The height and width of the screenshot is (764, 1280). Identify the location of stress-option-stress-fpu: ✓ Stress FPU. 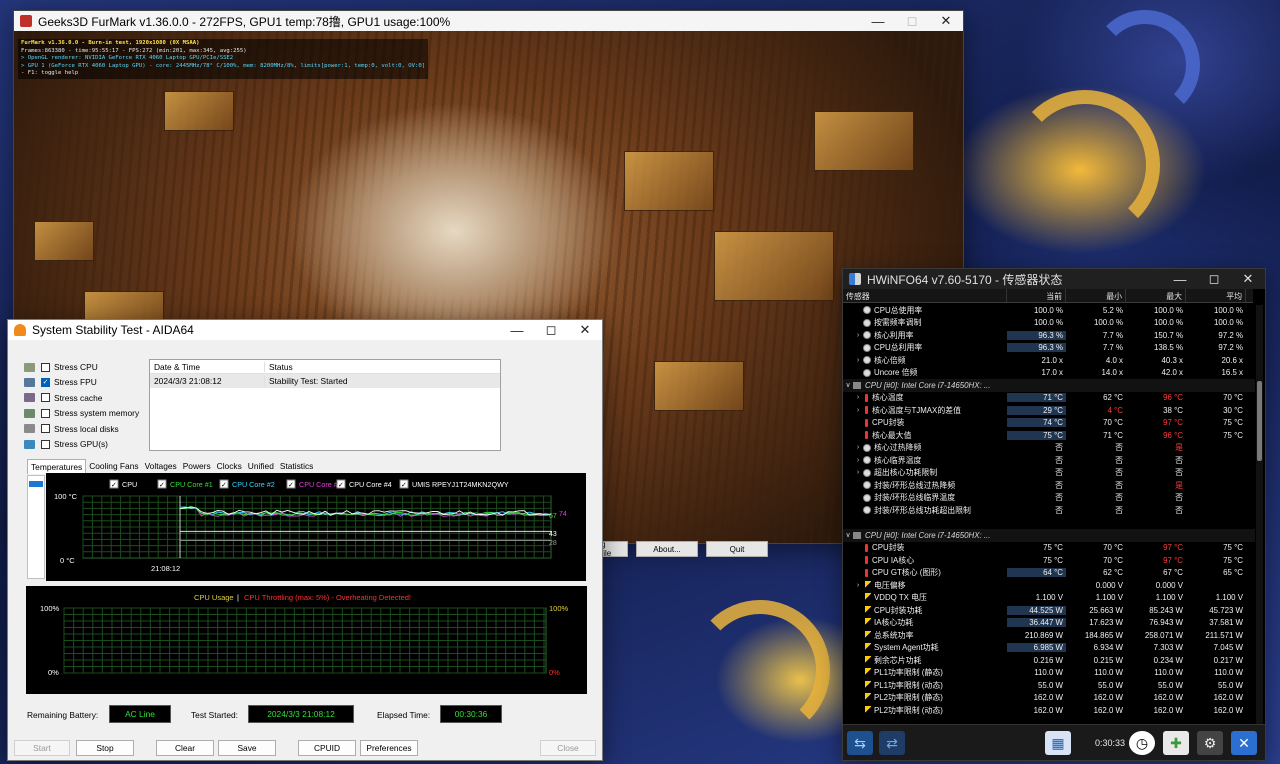
(60, 382).